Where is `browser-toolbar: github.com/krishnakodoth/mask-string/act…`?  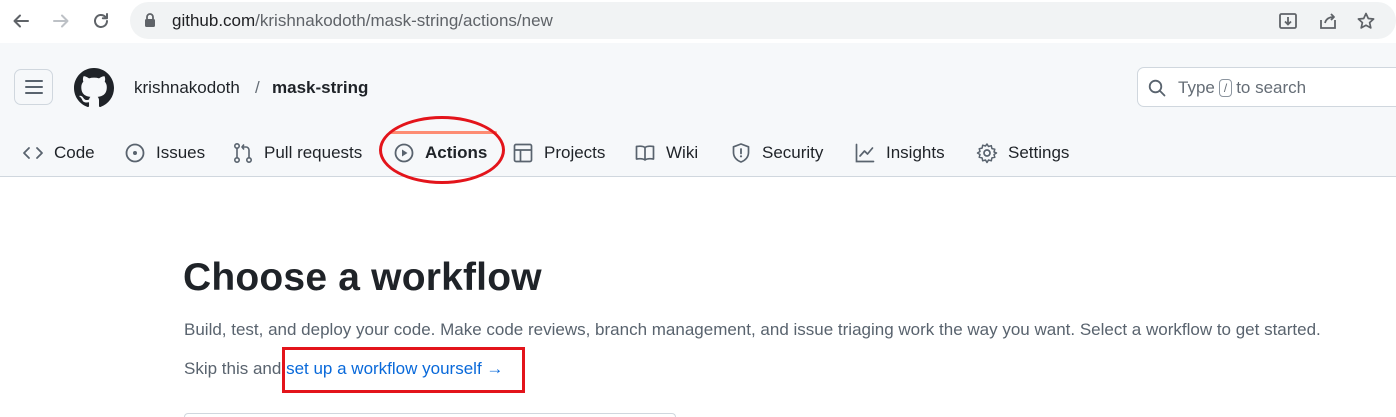 browser-toolbar: github.com/krishnakodoth/mask-string/act… is located at coordinates (698, 21).